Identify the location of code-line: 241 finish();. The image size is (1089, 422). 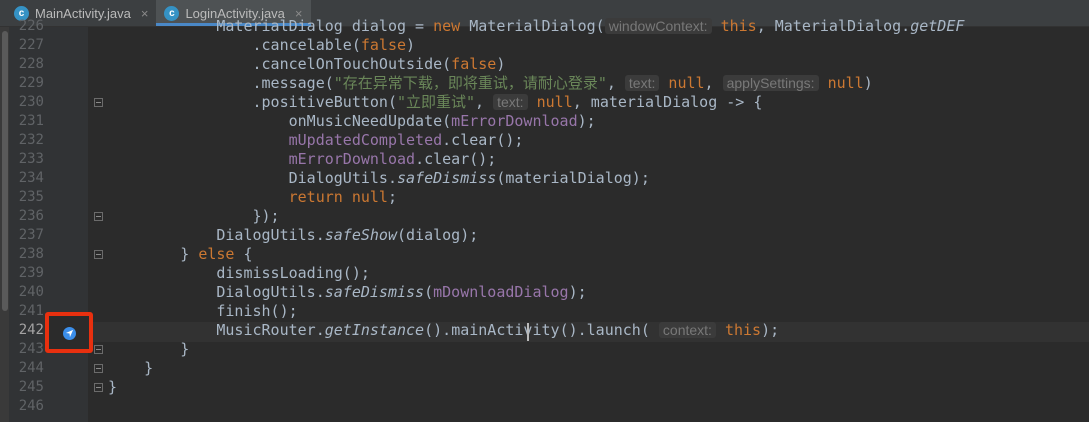
(544, 311).